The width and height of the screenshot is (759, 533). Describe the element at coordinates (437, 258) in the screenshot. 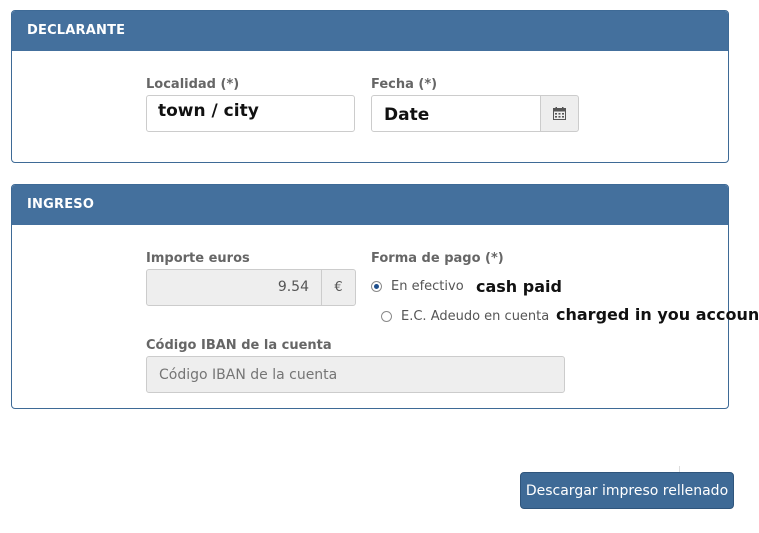

I see `forma-pago-label: Forma de pago (*)` at that location.